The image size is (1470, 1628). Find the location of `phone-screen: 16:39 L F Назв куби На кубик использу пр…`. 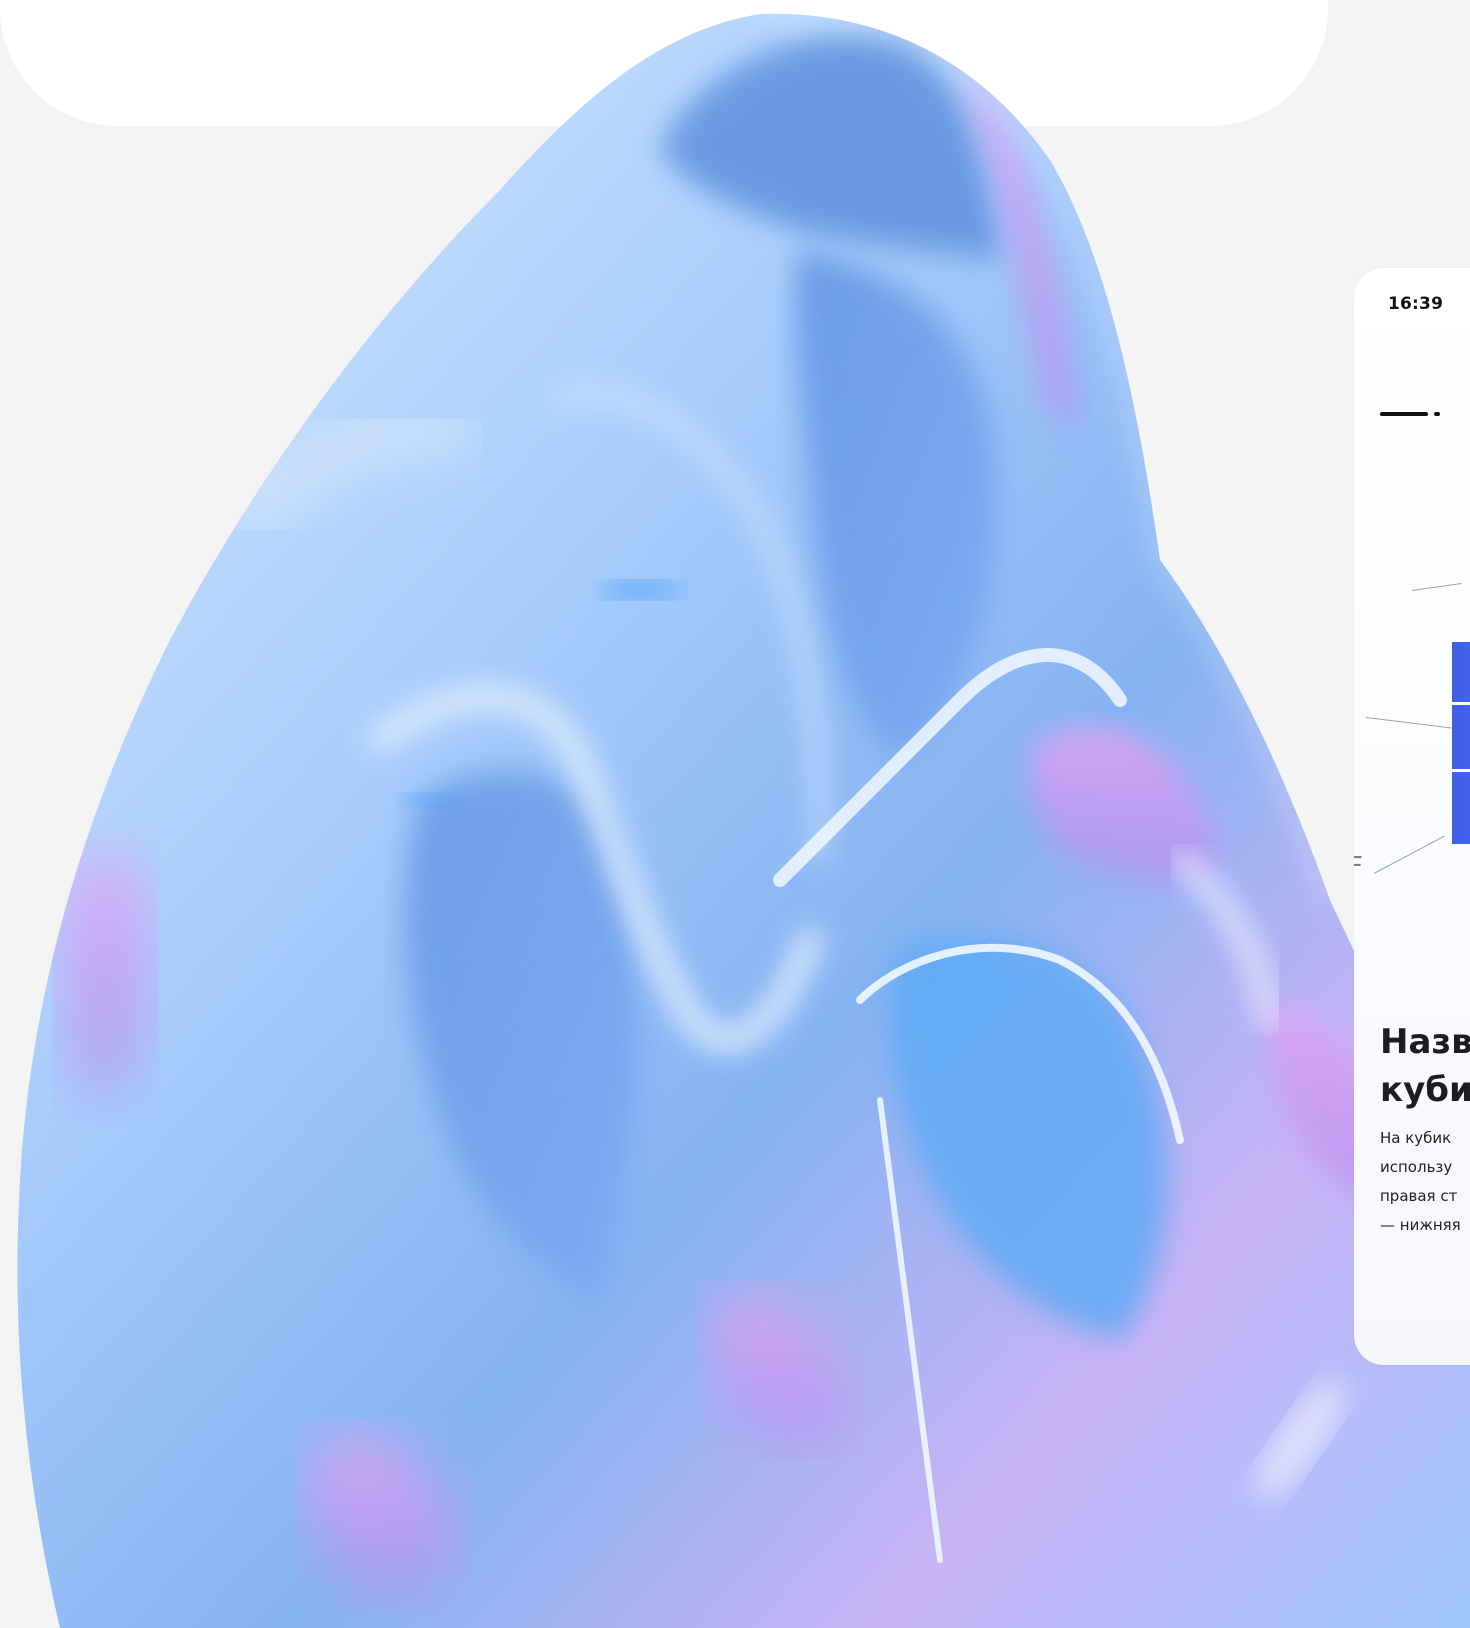

phone-screen: 16:39 L F Назв куби На кубик использу пр… is located at coordinates (1412, 816).